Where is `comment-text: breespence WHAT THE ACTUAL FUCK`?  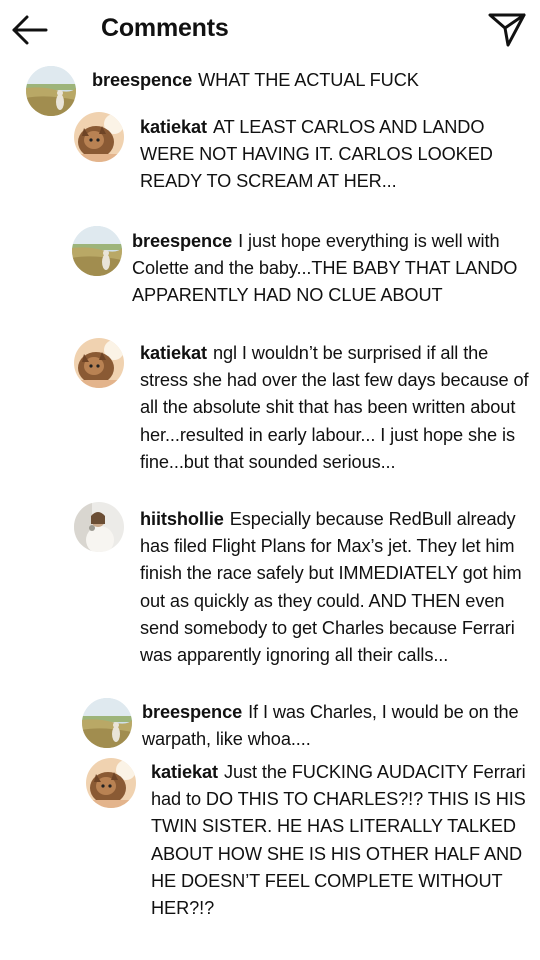
comment-text: breespence WHAT THE ACTUAL FUCK is located at coordinates (307, 80).